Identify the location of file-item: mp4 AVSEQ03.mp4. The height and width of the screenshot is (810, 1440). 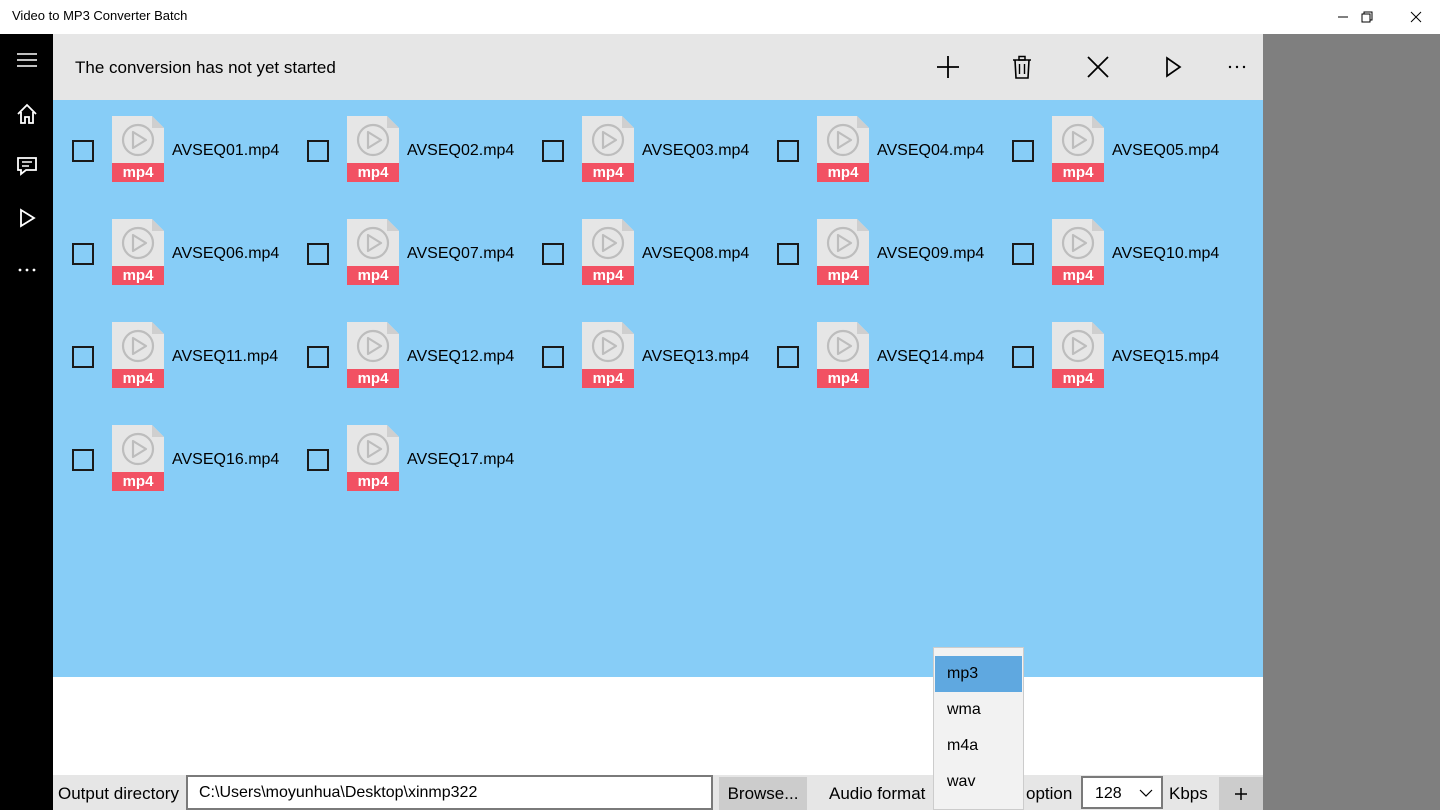
(640, 141).